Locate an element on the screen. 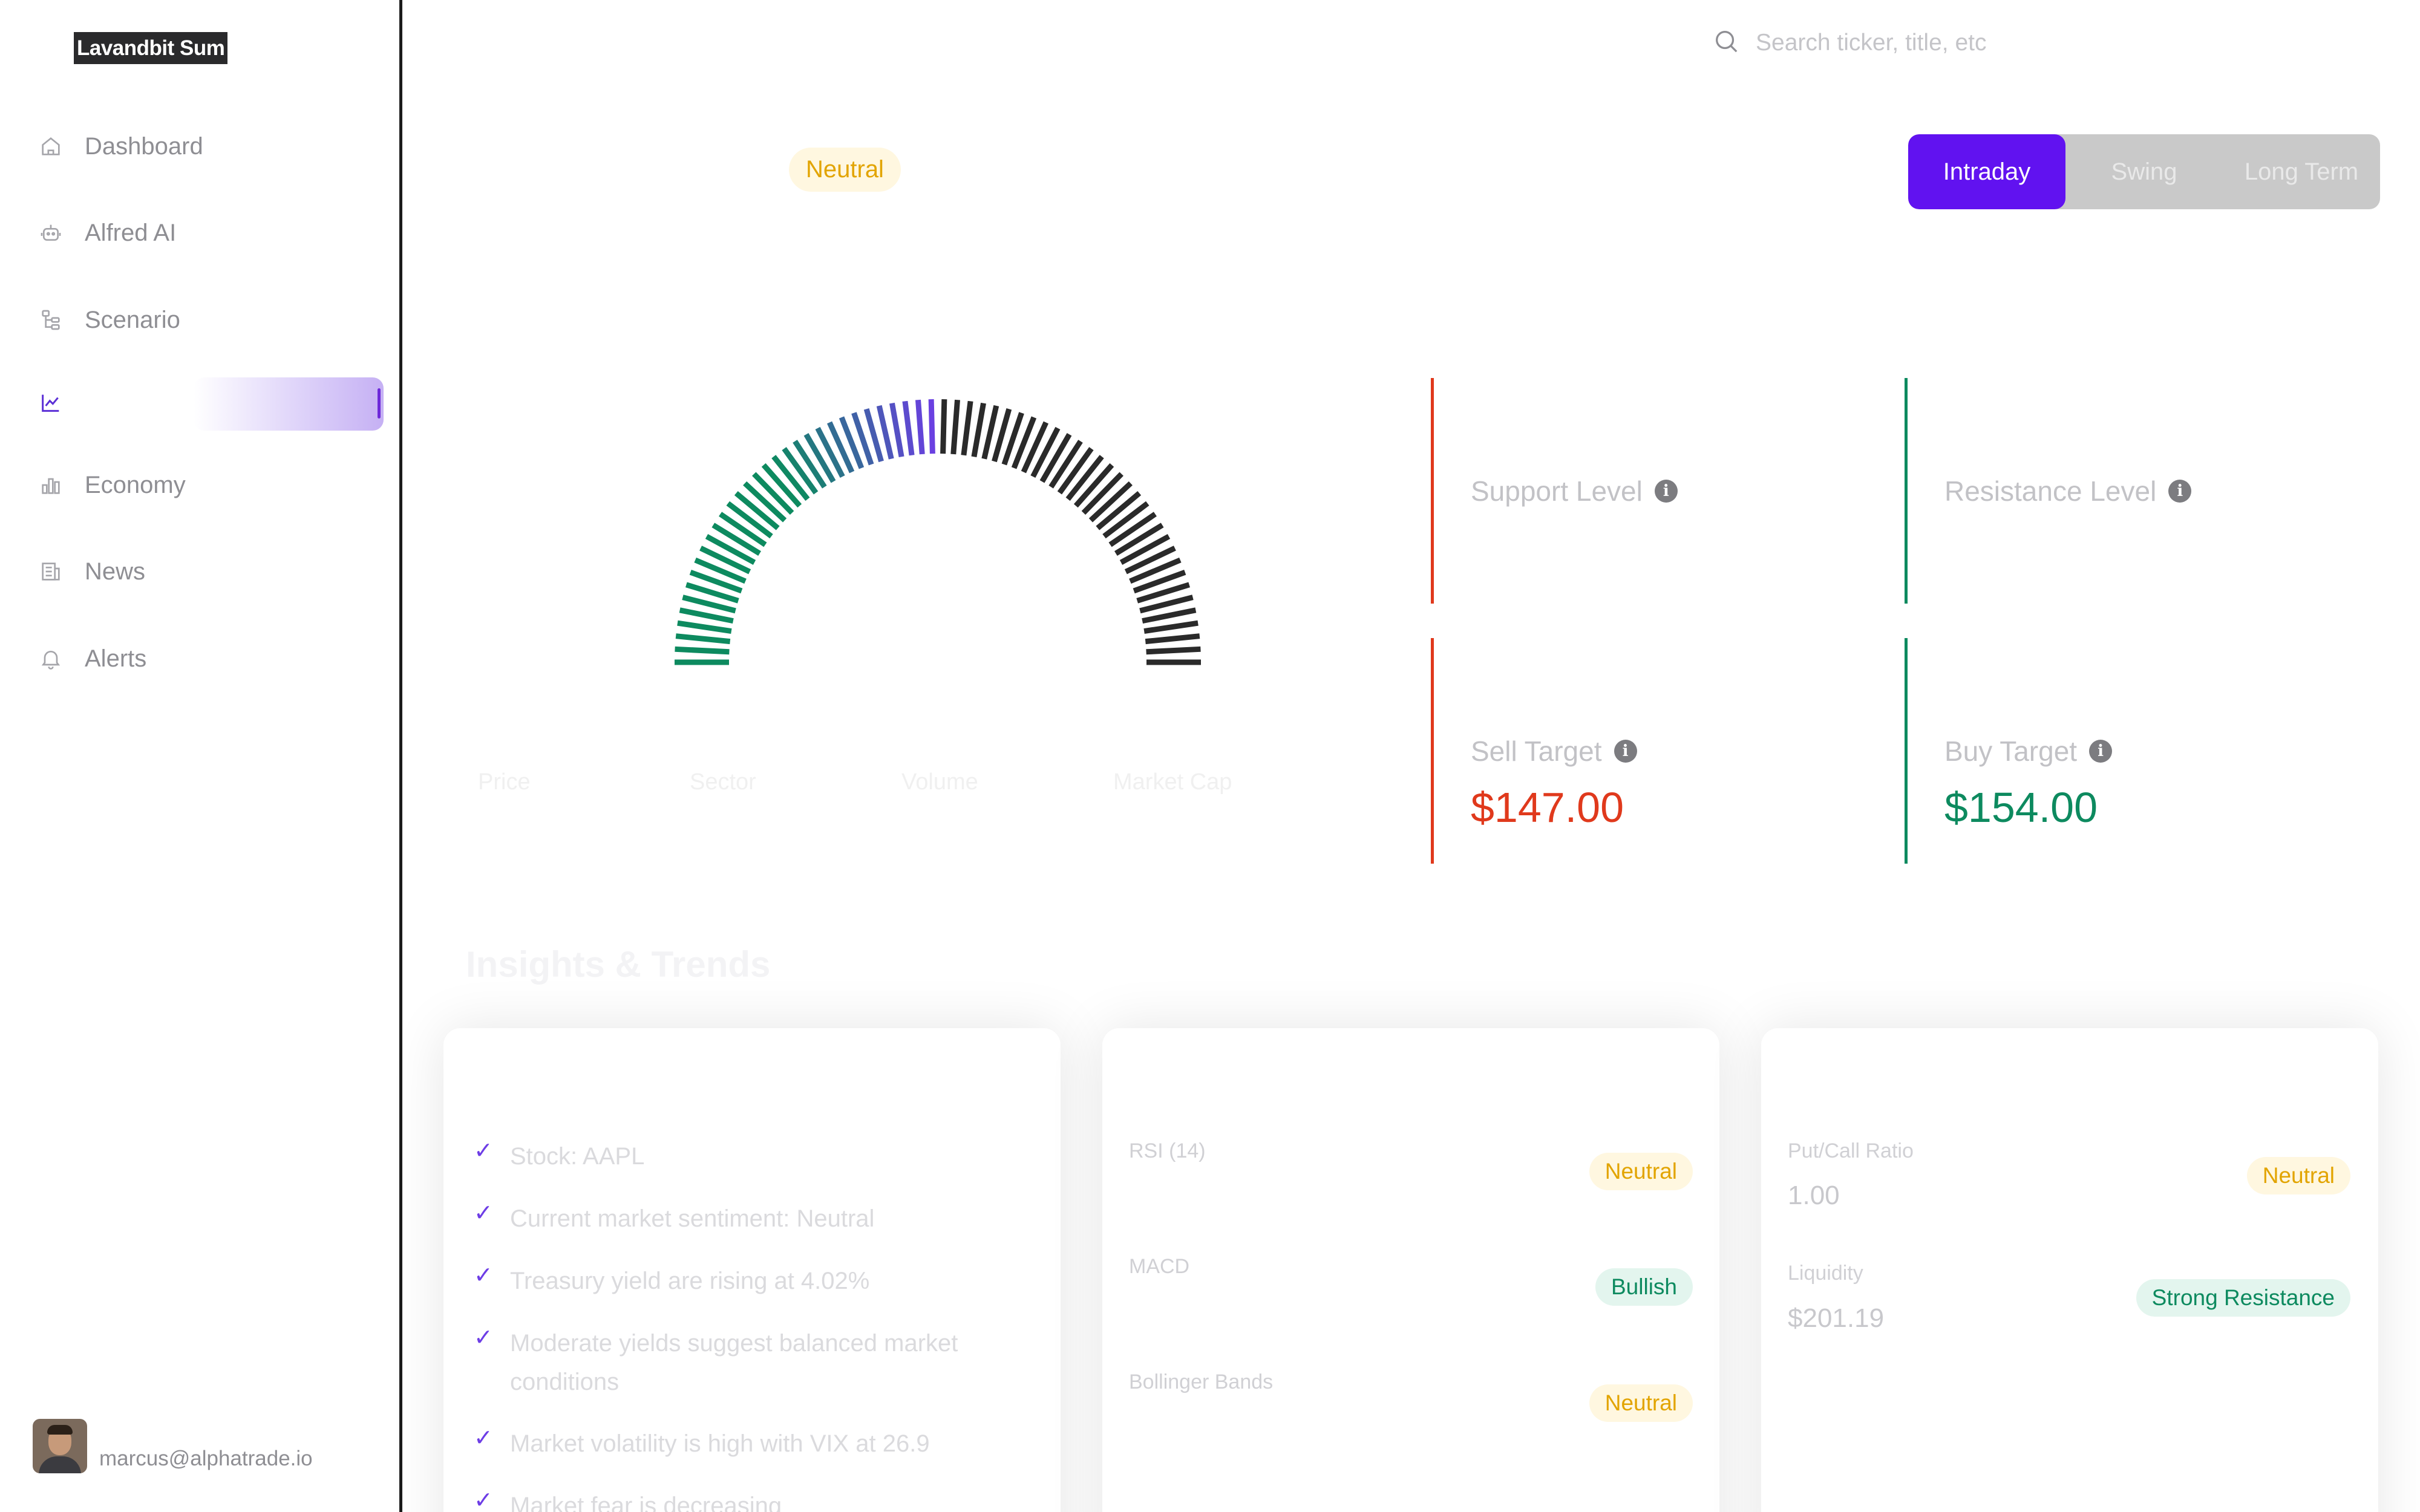 The width and height of the screenshot is (2420, 1512). sidebar-item-stocks is located at coordinates (199, 403).